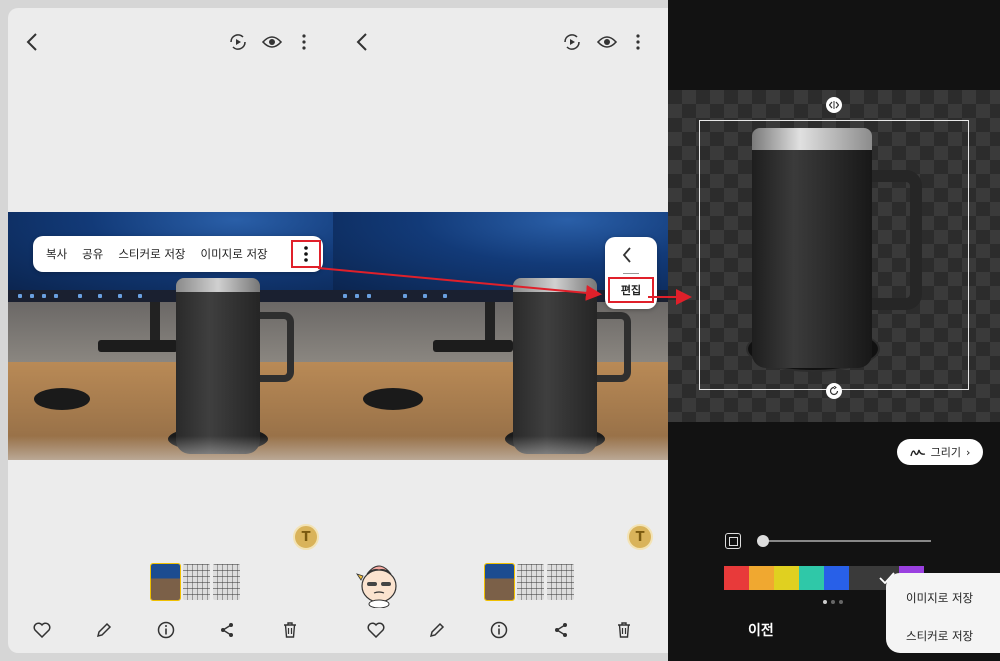 The image size is (1000, 661). Describe the element at coordinates (834, 105) in the screenshot. I see `flip-handle-icon` at that location.